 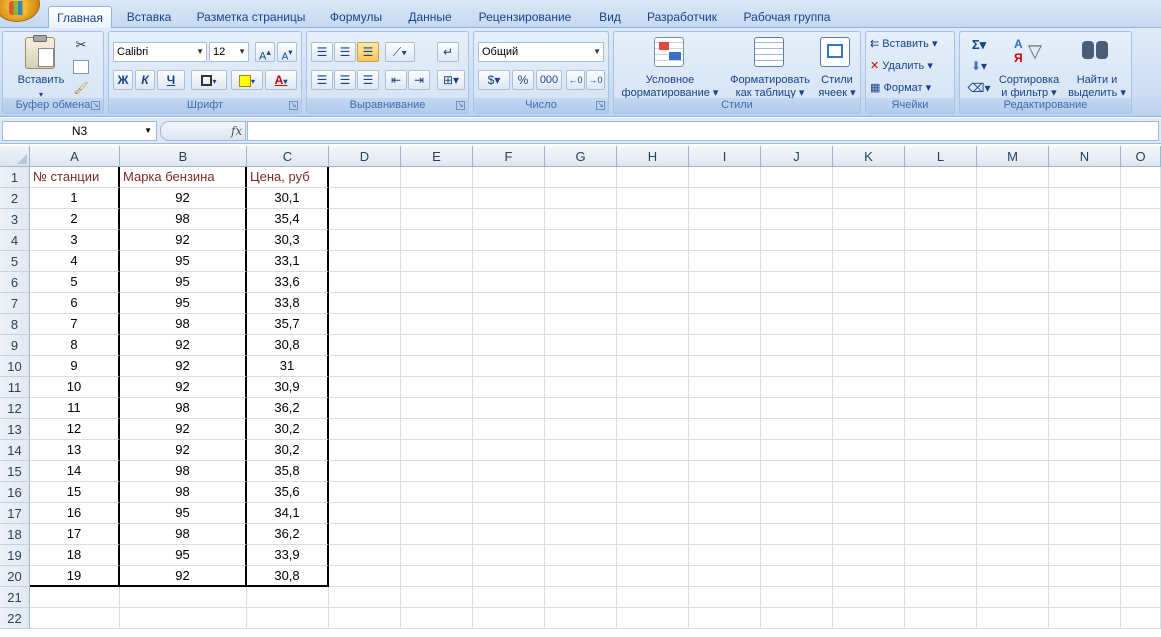 What do you see at coordinates (365, 576) in the screenshot?
I see `cell-d20` at bounding box center [365, 576].